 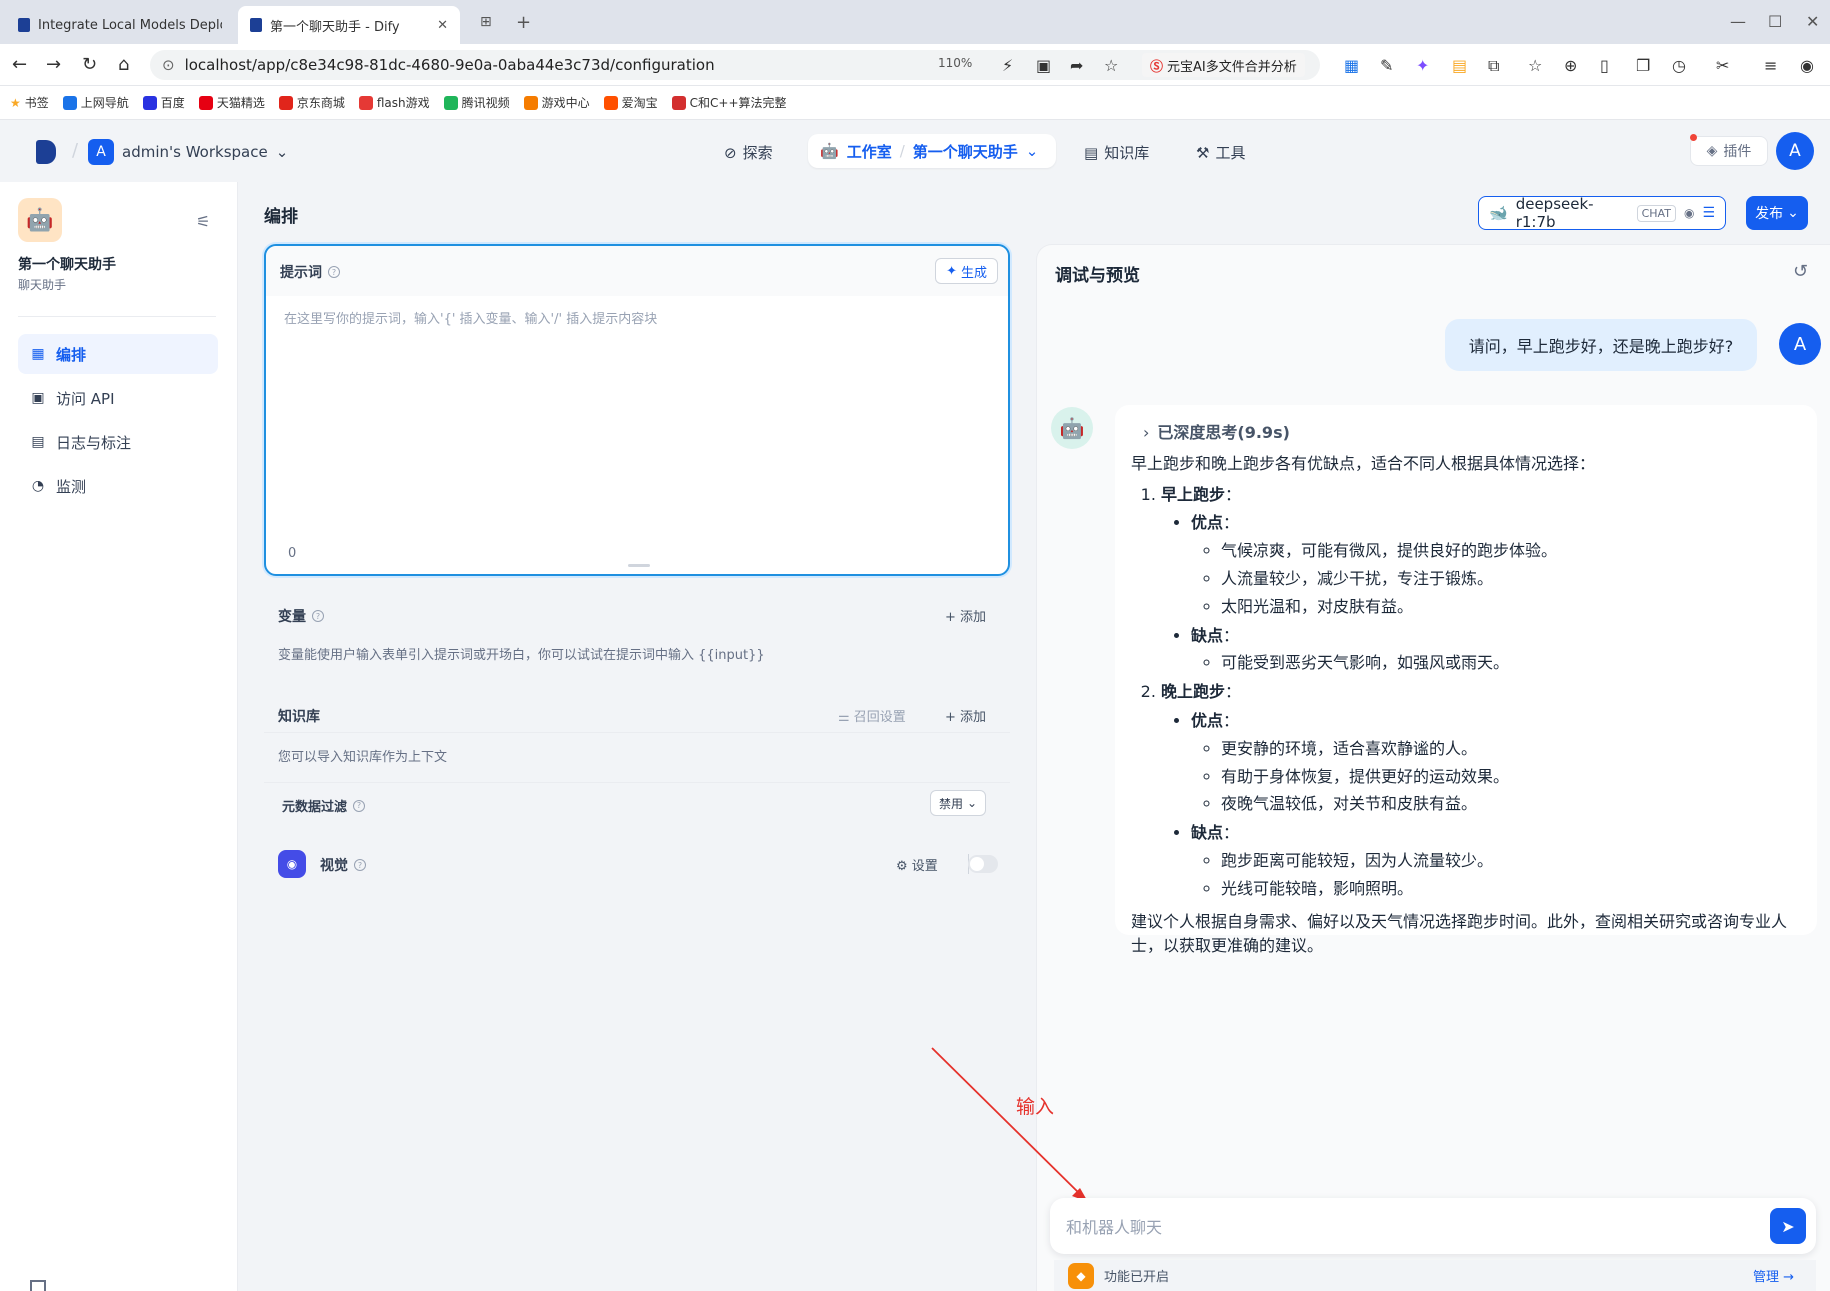 I want to click on close-window-icon: ✕, so click(x=1812, y=21).